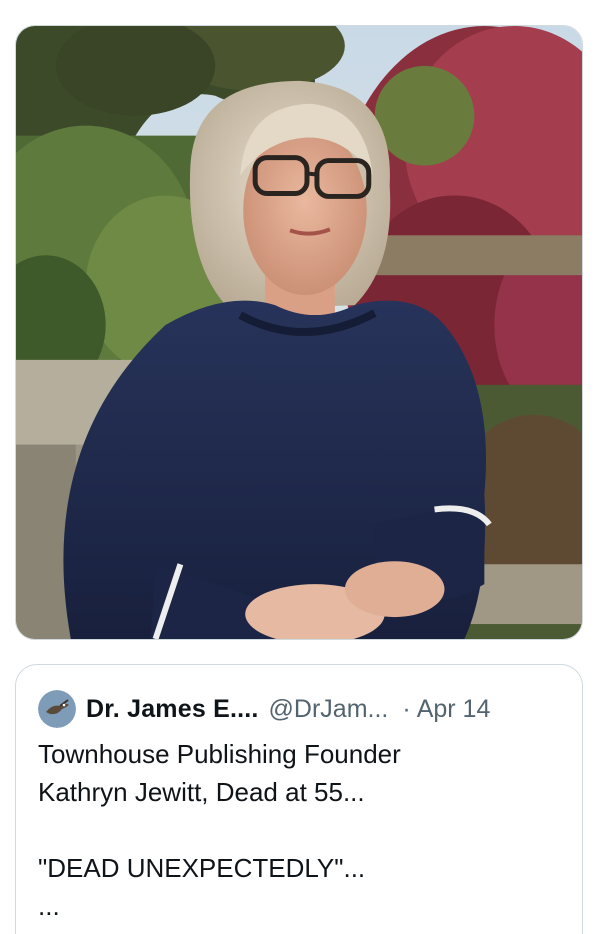 This screenshot has width=598, height=934. What do you see at coordinates (219, 754) in the screenshot?
I see `text-line: Townhouse Publishing Founder` at bounding box center [219, 754].